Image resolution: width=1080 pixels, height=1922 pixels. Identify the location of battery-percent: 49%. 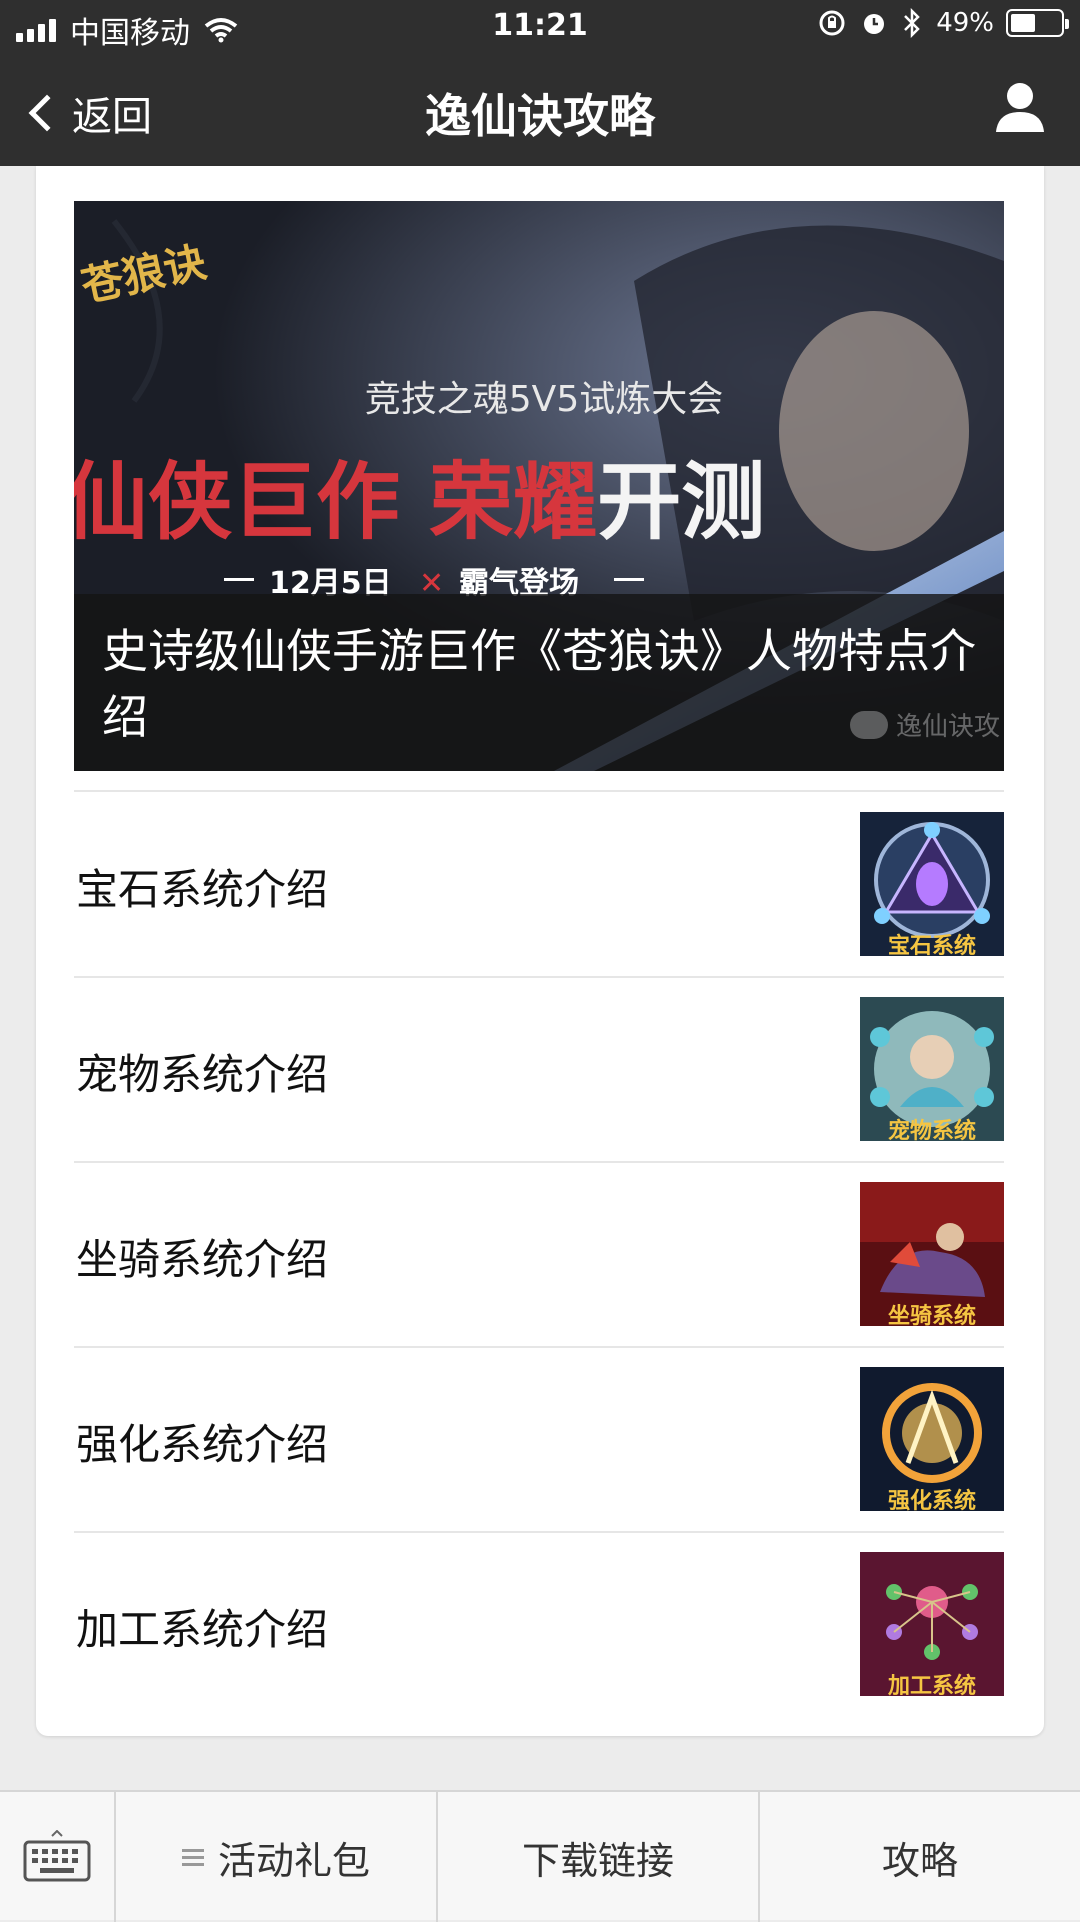
(965, 23).